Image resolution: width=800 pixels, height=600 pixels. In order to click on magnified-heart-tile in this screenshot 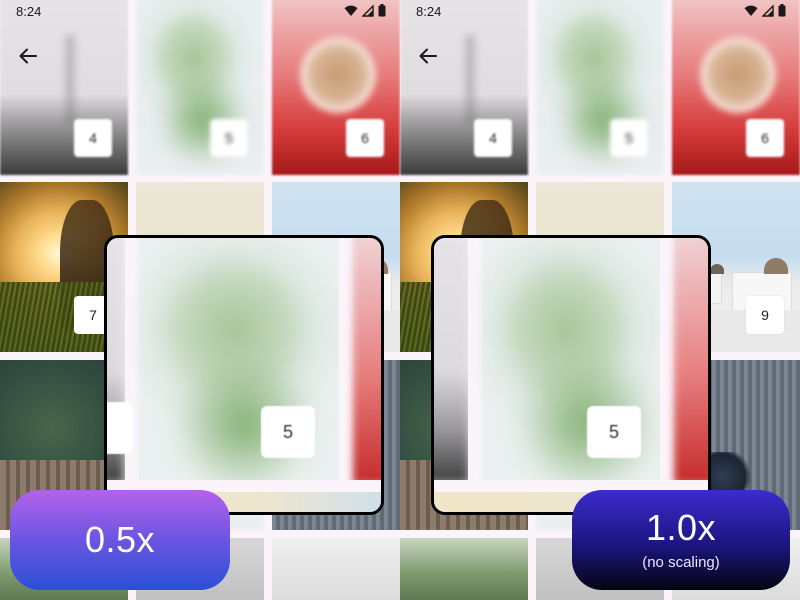, I will do `click(245, 366)`.